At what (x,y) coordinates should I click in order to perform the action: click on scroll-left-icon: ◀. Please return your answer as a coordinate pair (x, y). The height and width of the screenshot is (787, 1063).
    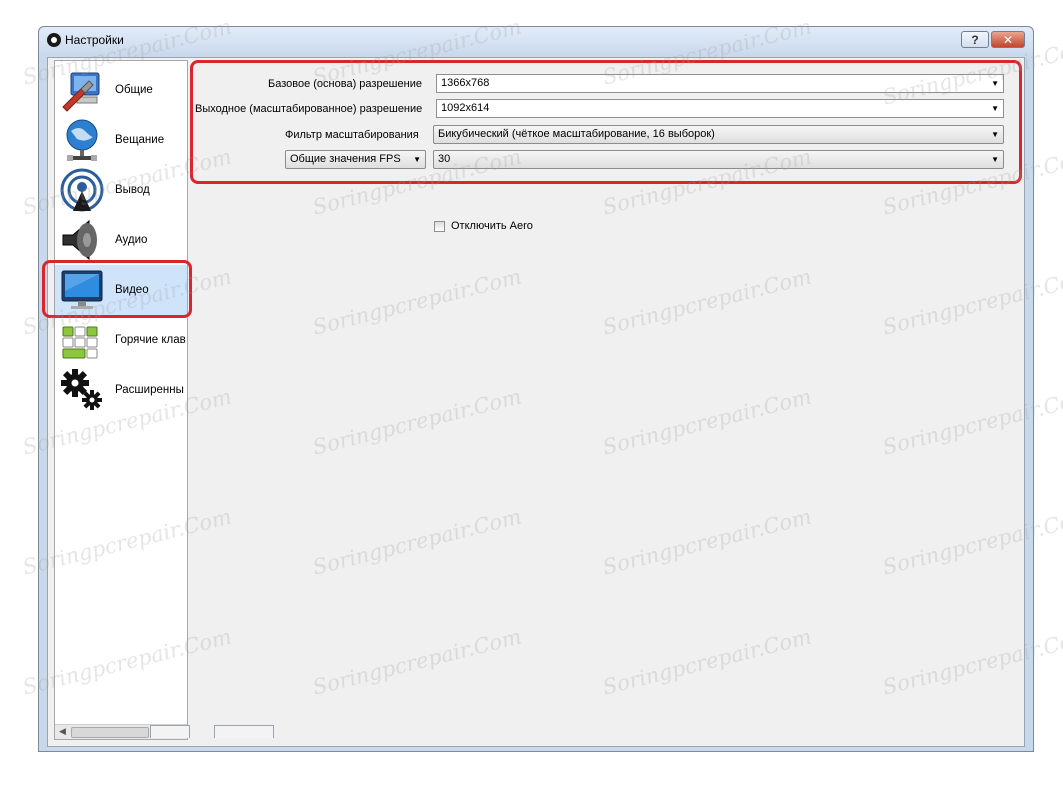
    Looking at the image, I should click on (62, 731).